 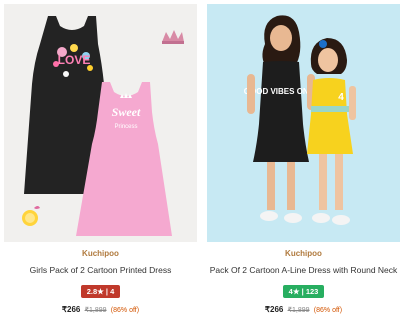 I want to click on dress-print-text: Sweet, so click(x=126, y=112).